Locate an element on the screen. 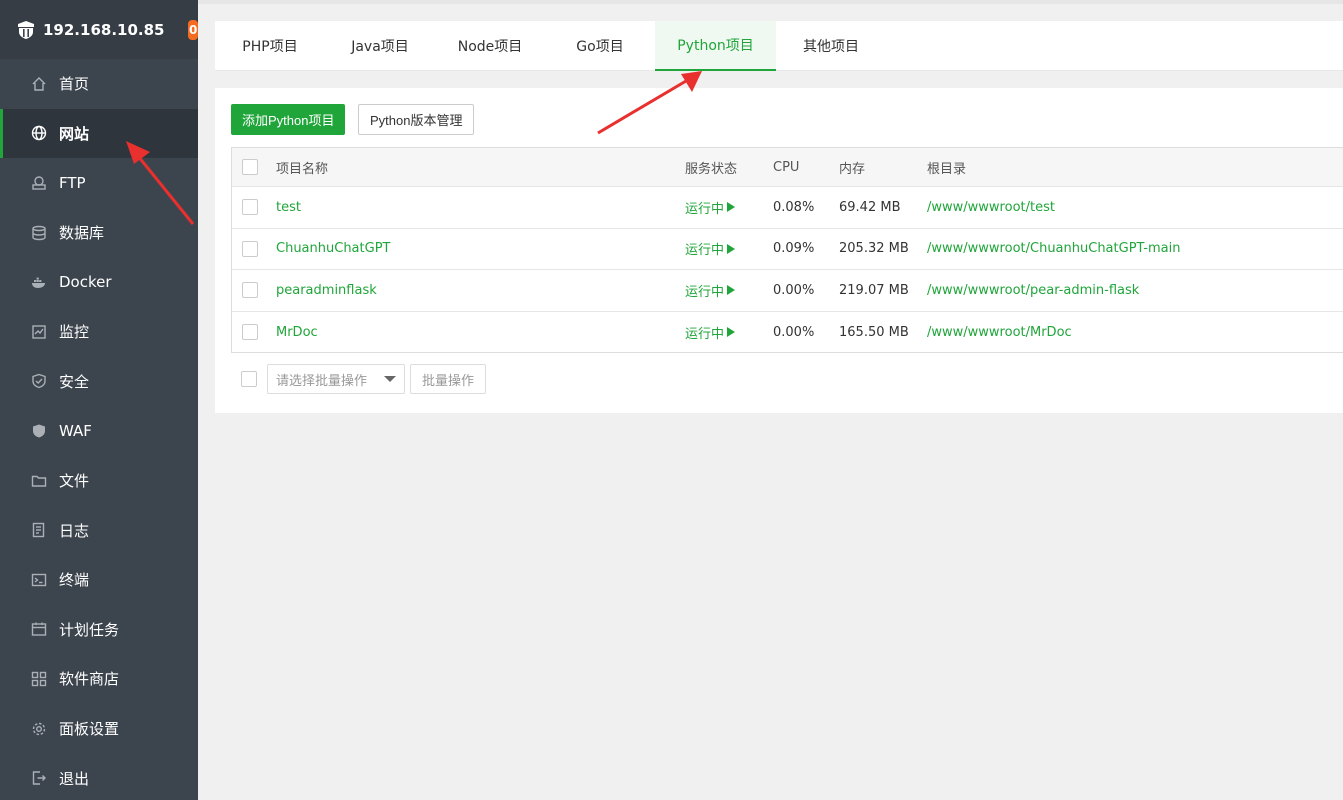  sidebar-item-label: Docker is located at coordinates (85, 282).